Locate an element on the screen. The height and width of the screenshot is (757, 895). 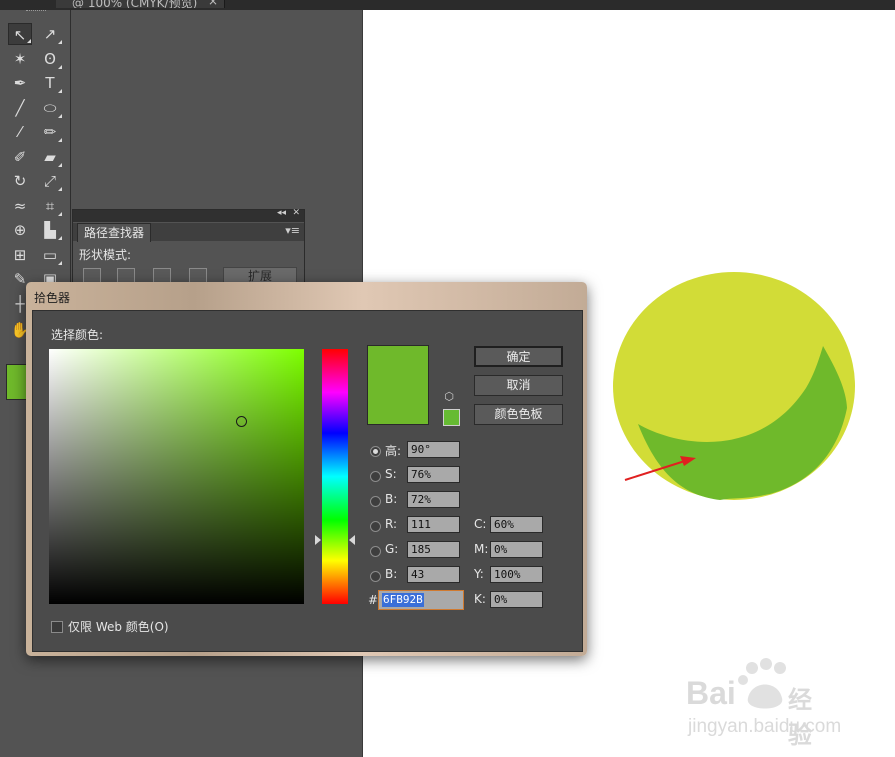
cyan-label: C: is located at coordinates (480, 524).